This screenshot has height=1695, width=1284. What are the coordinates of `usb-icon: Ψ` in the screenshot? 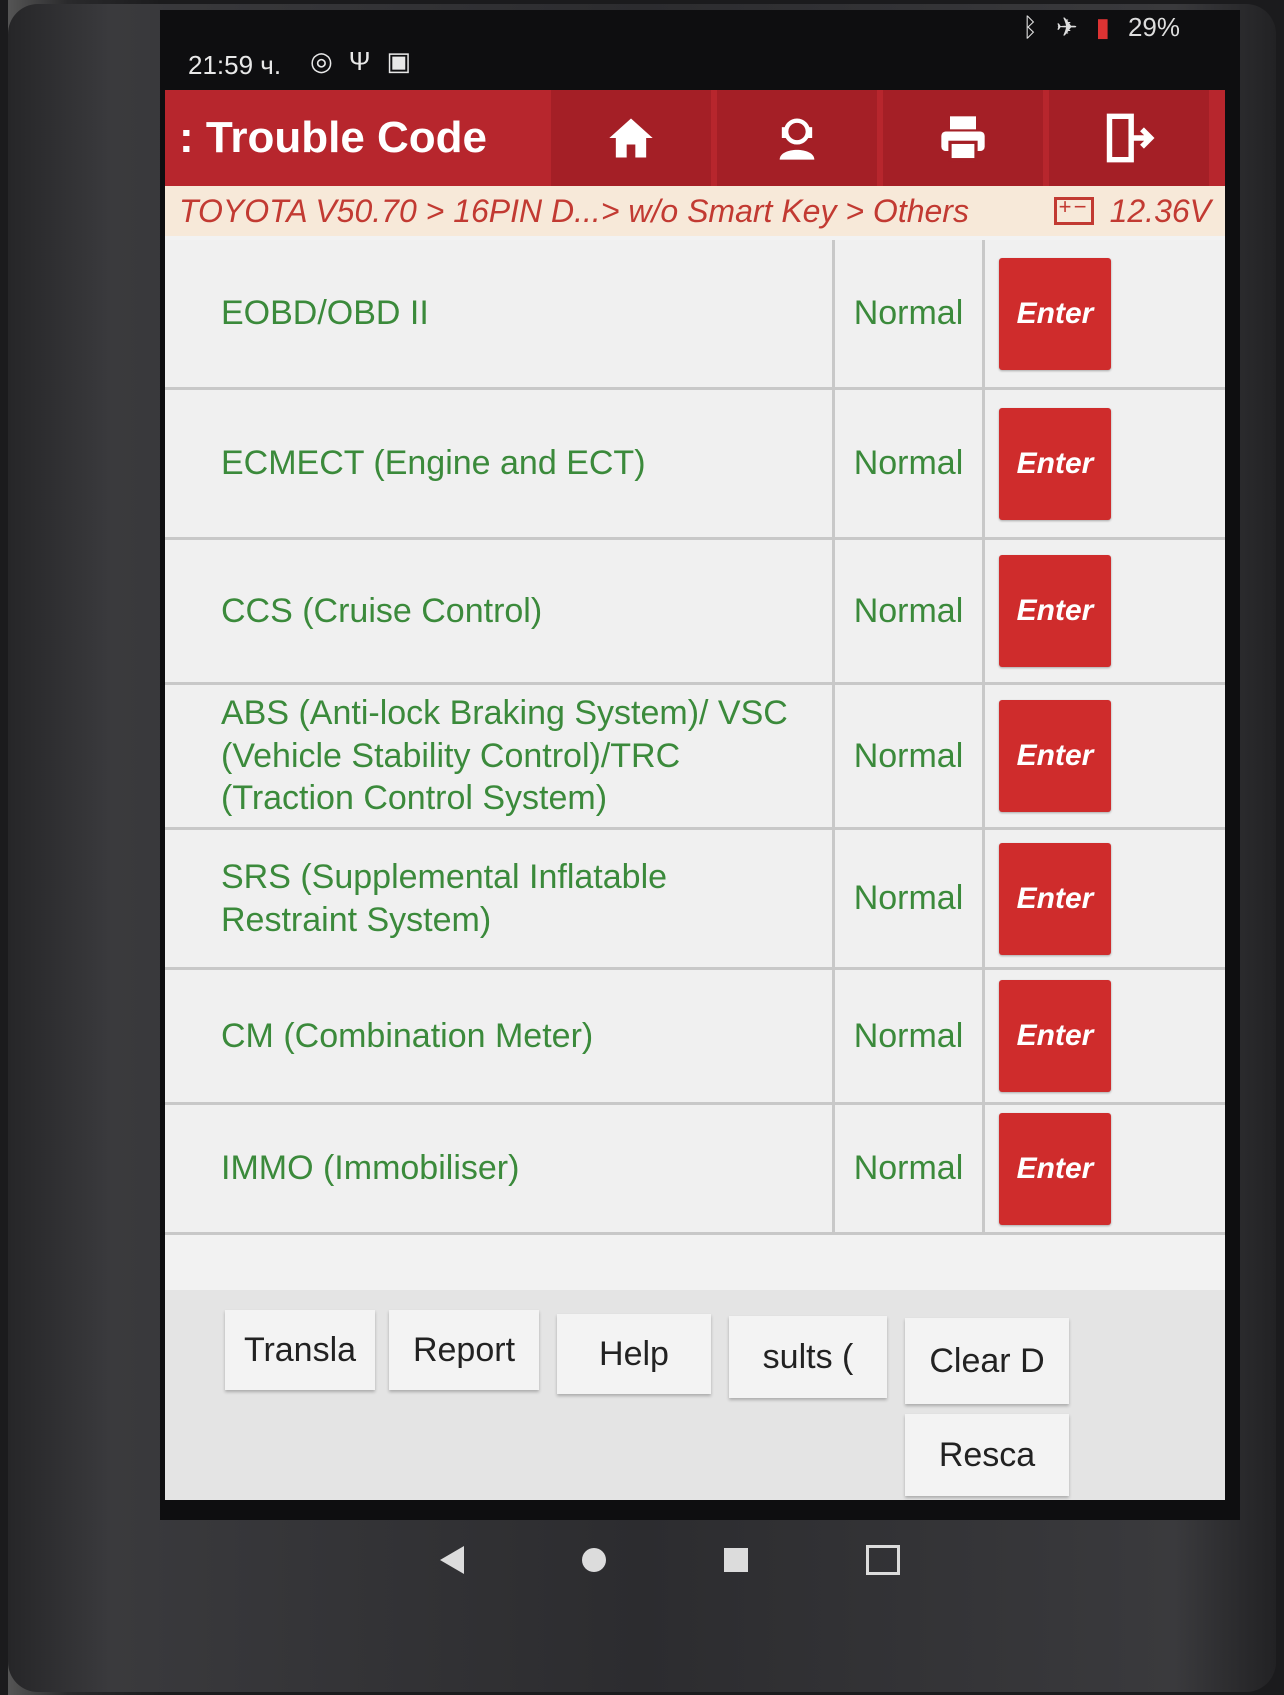 It's located at (359, 61).